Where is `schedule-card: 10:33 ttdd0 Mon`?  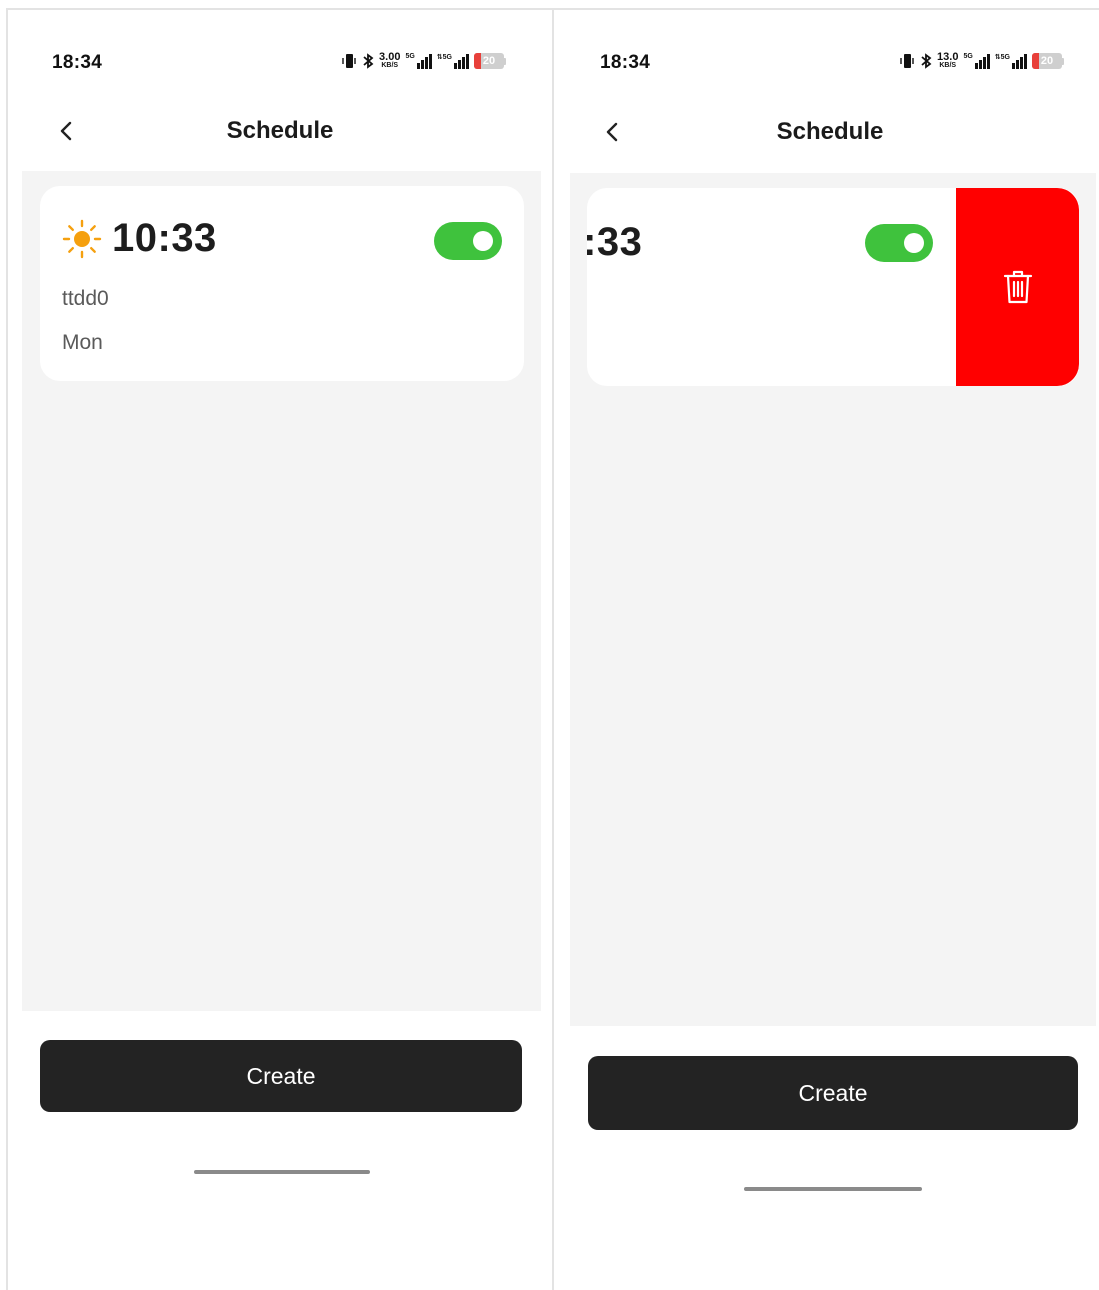 schedule-card: 10:33 ttdd0 Mon is located at coordinates (282, 283).